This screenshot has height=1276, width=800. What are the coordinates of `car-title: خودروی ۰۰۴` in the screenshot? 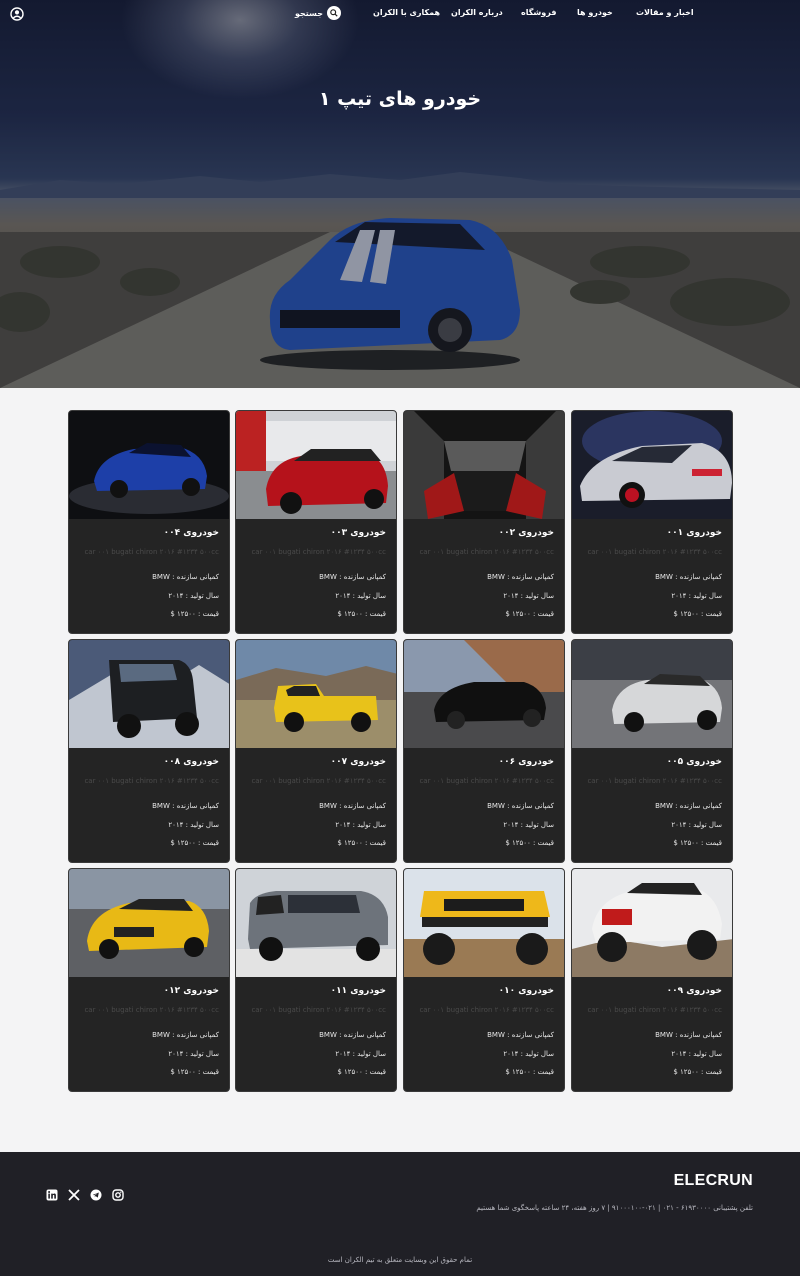 It's located at (191, 533).